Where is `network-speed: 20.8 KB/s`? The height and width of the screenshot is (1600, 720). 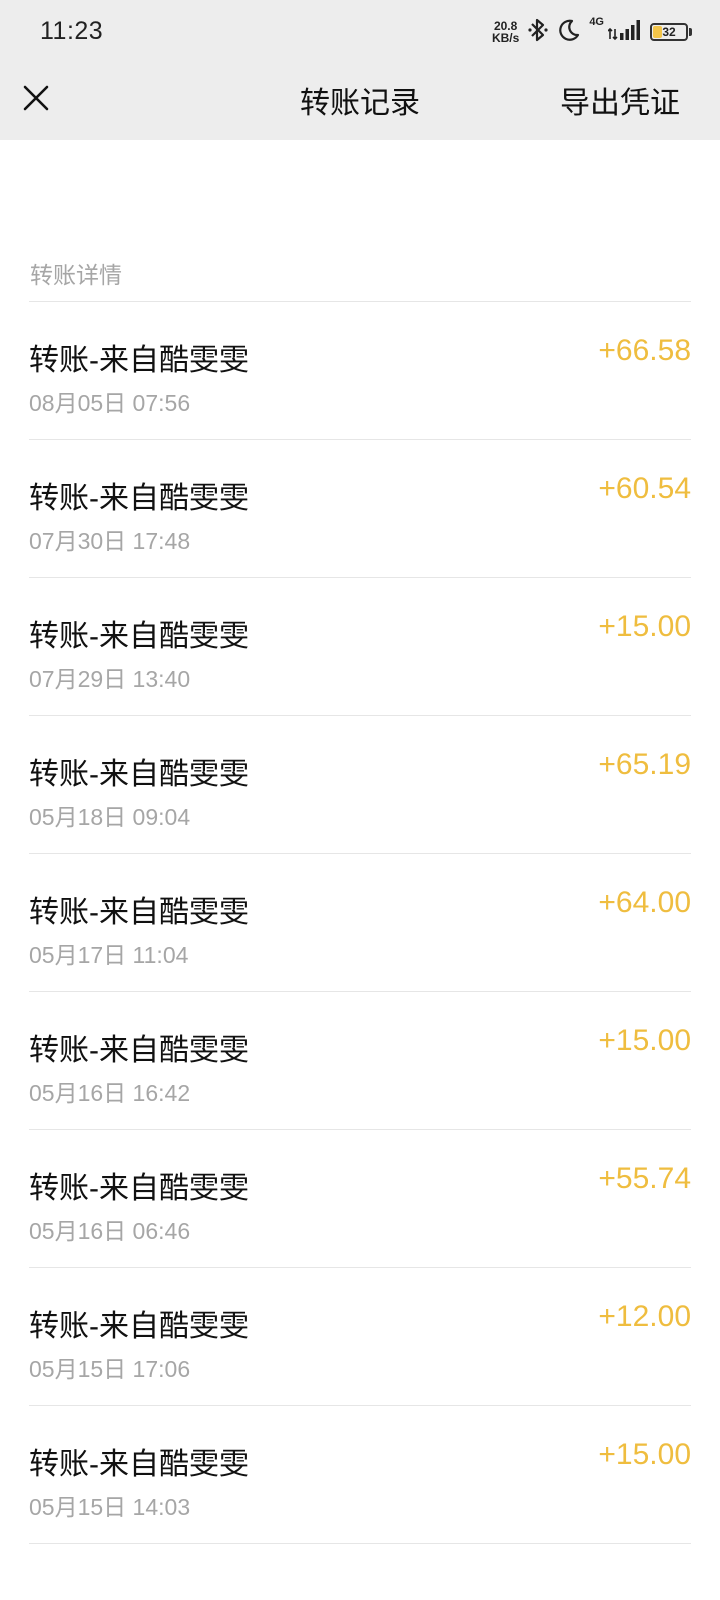
network-speed: 20.8 KB/s is located at coordinates (505, 32).